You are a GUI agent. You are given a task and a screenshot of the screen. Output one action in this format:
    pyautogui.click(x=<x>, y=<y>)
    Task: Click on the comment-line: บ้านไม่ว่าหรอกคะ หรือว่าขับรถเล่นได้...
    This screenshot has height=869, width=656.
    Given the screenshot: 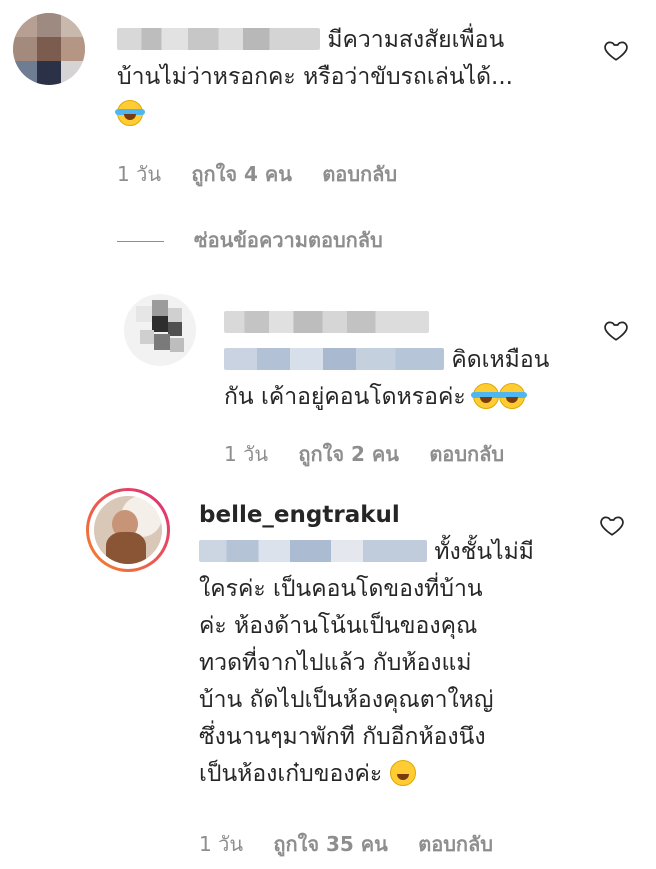 What is the action you would take?
    pyautogui.click(x=315, y=77)
    